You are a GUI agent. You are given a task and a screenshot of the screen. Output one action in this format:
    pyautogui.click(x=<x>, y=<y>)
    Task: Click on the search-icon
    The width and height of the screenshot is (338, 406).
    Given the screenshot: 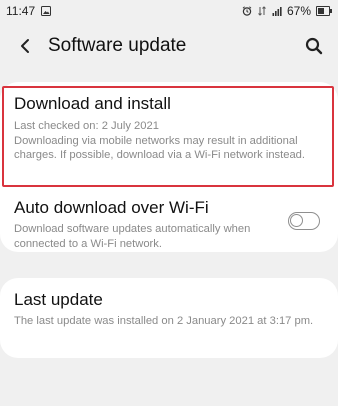 What is the action you would take?
    pyautogui.click(x=314, y=46)
    